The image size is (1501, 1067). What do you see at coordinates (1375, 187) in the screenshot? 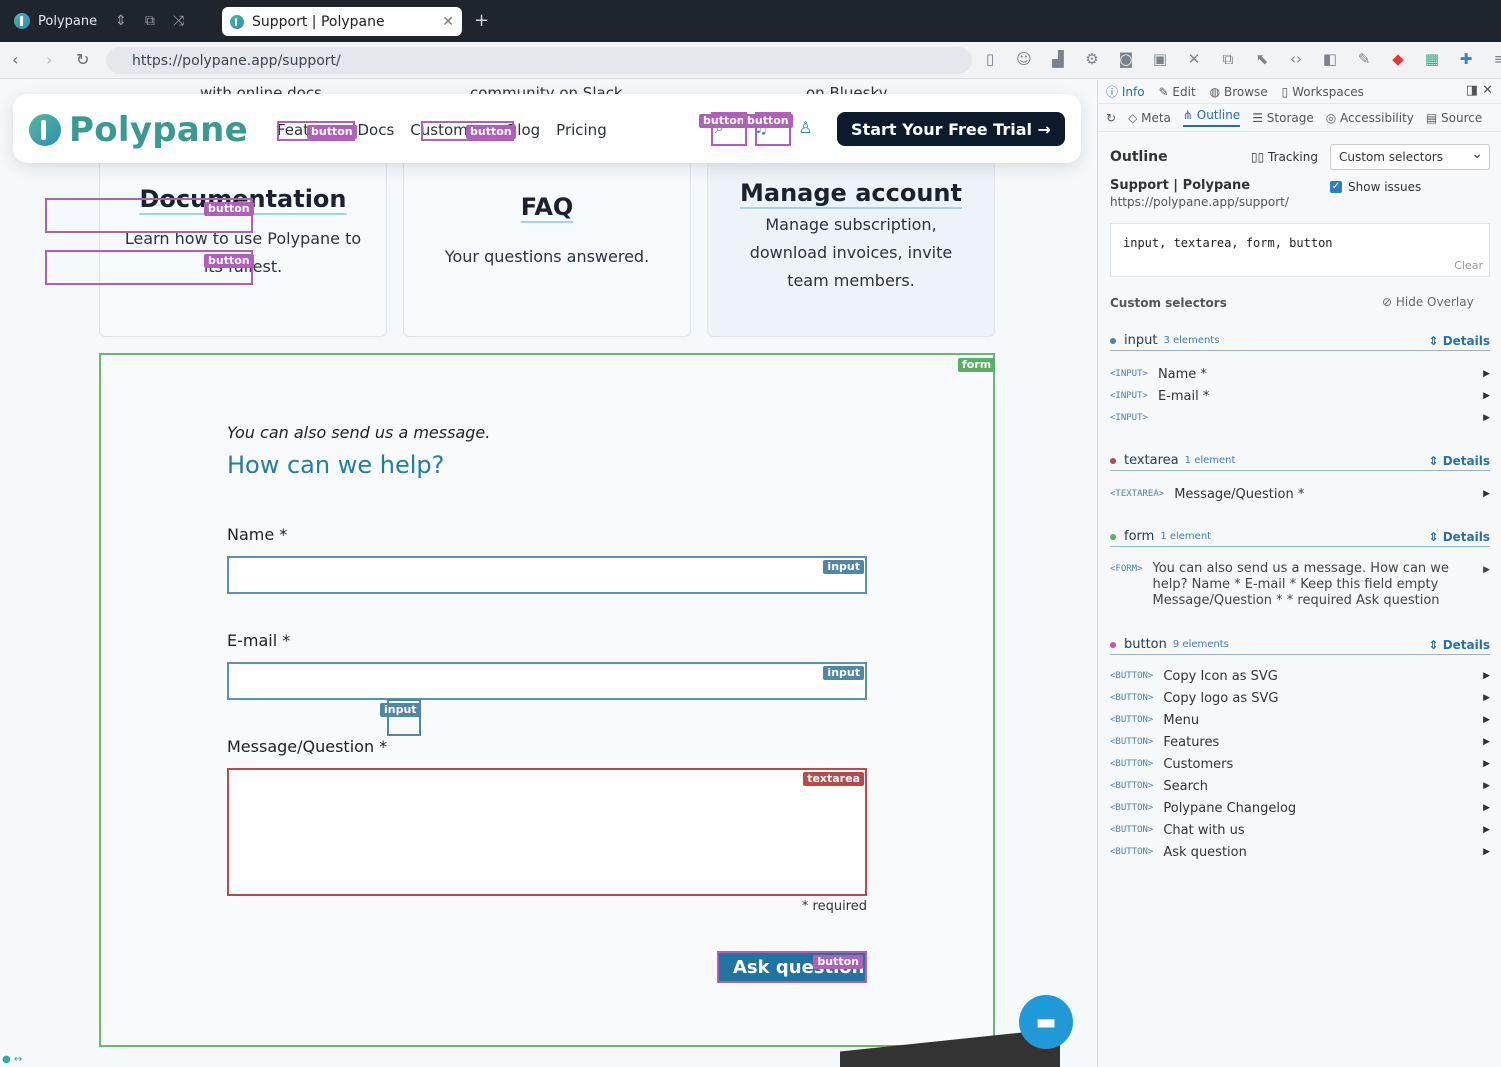
I see `show-issues-checkbox: ✓ Show issues` at bounding box center [1375, 187].